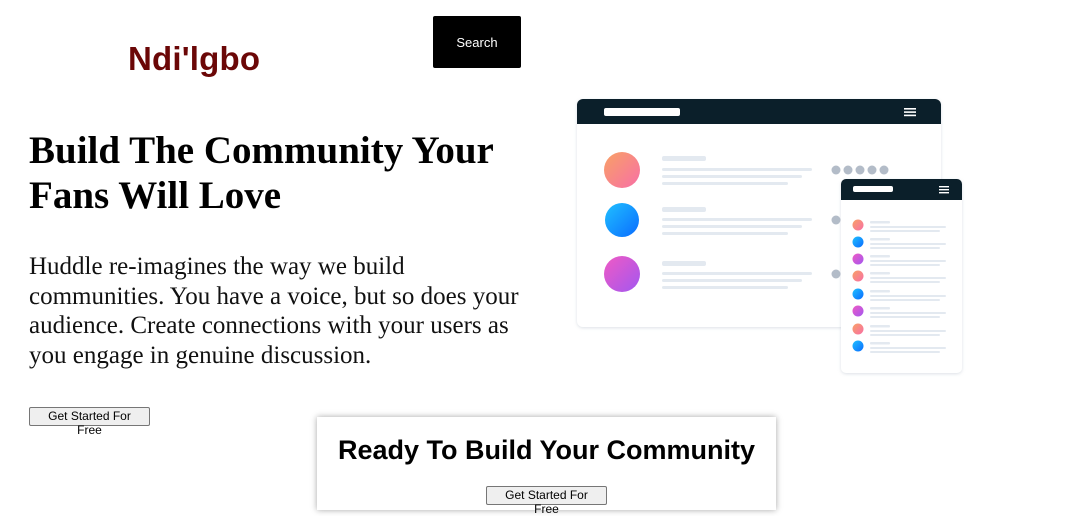 The image size is (1080, 516). I want to click on cta-title: Ready To Build Your Community, so click(546, 450).